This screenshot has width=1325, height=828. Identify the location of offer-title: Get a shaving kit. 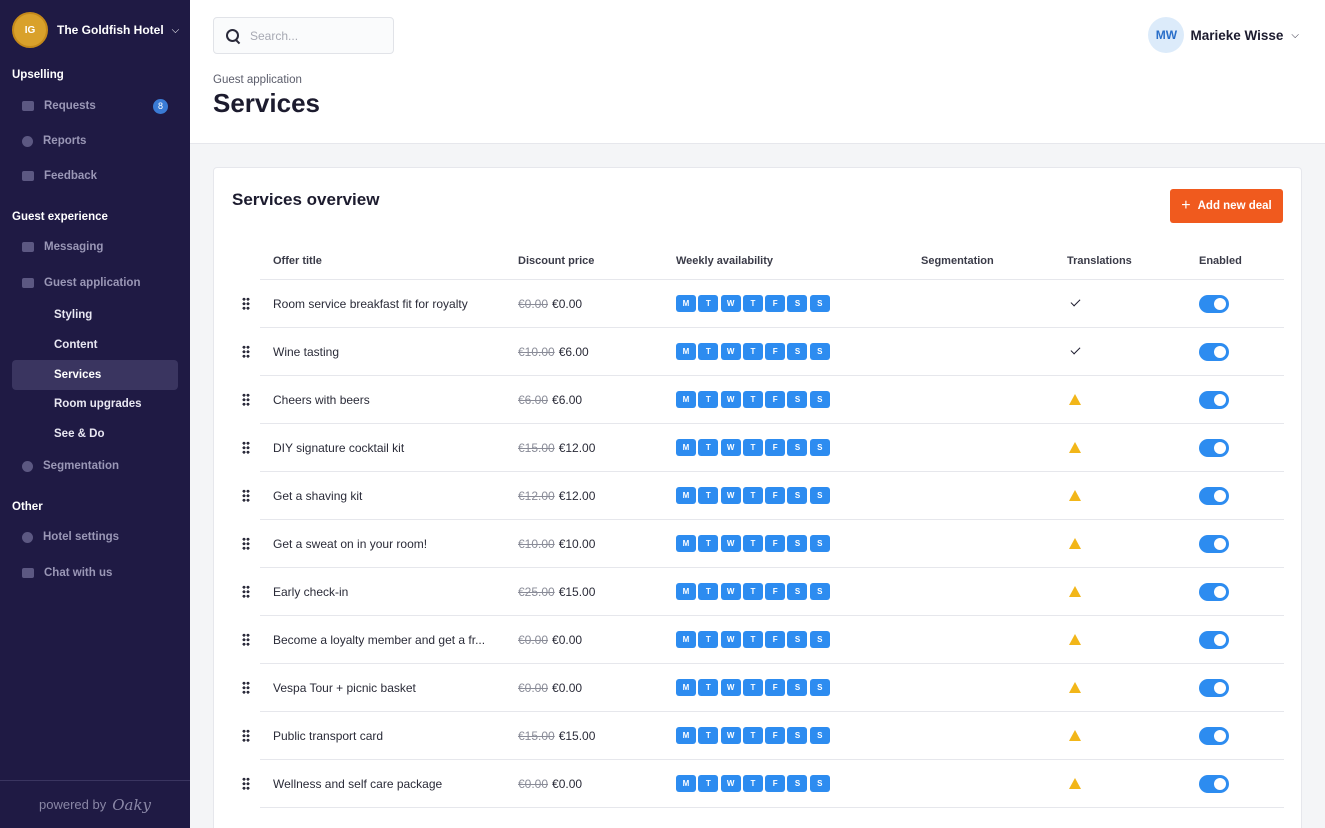
(381, 496).